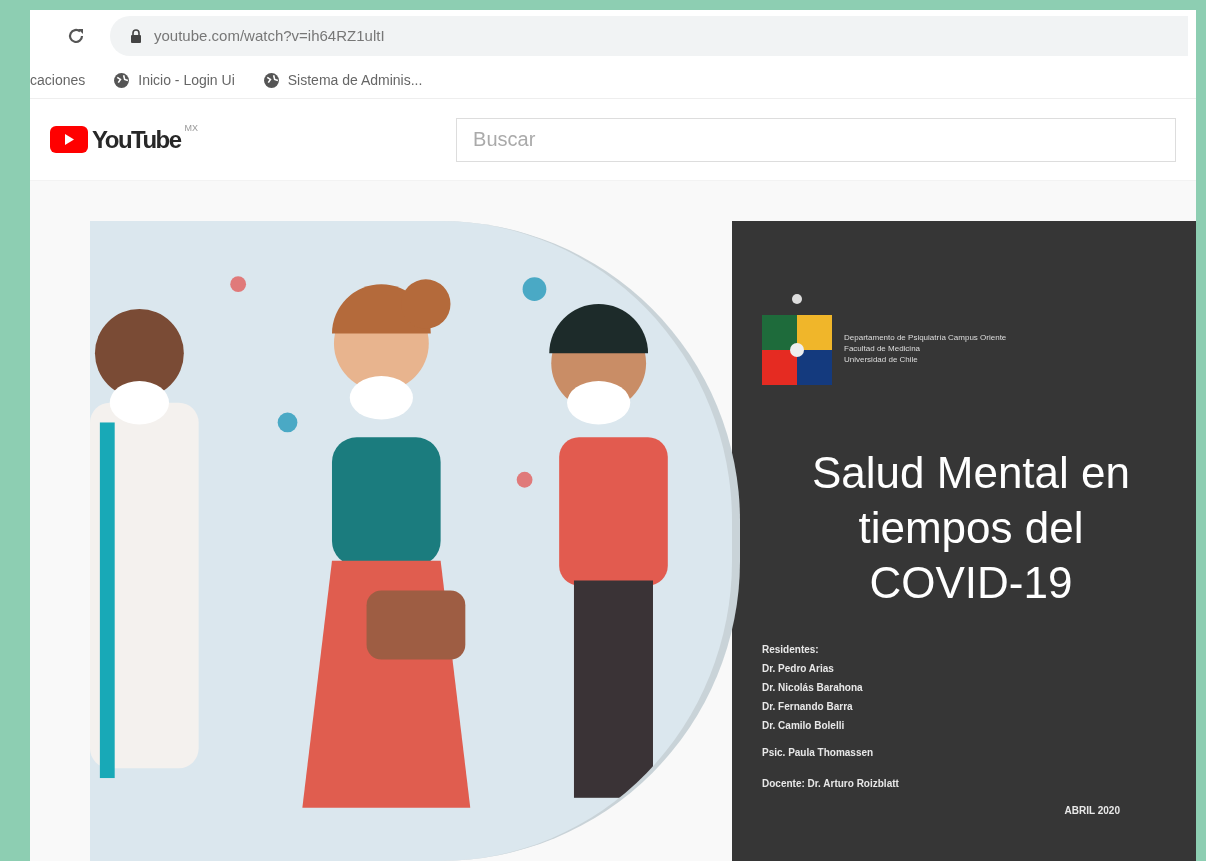 This screenshot has width=1206, height=861. What do you see at coordinates (191, 128) in the screenshot?
I see `region-label: MX` at bounding box center [191, 128].